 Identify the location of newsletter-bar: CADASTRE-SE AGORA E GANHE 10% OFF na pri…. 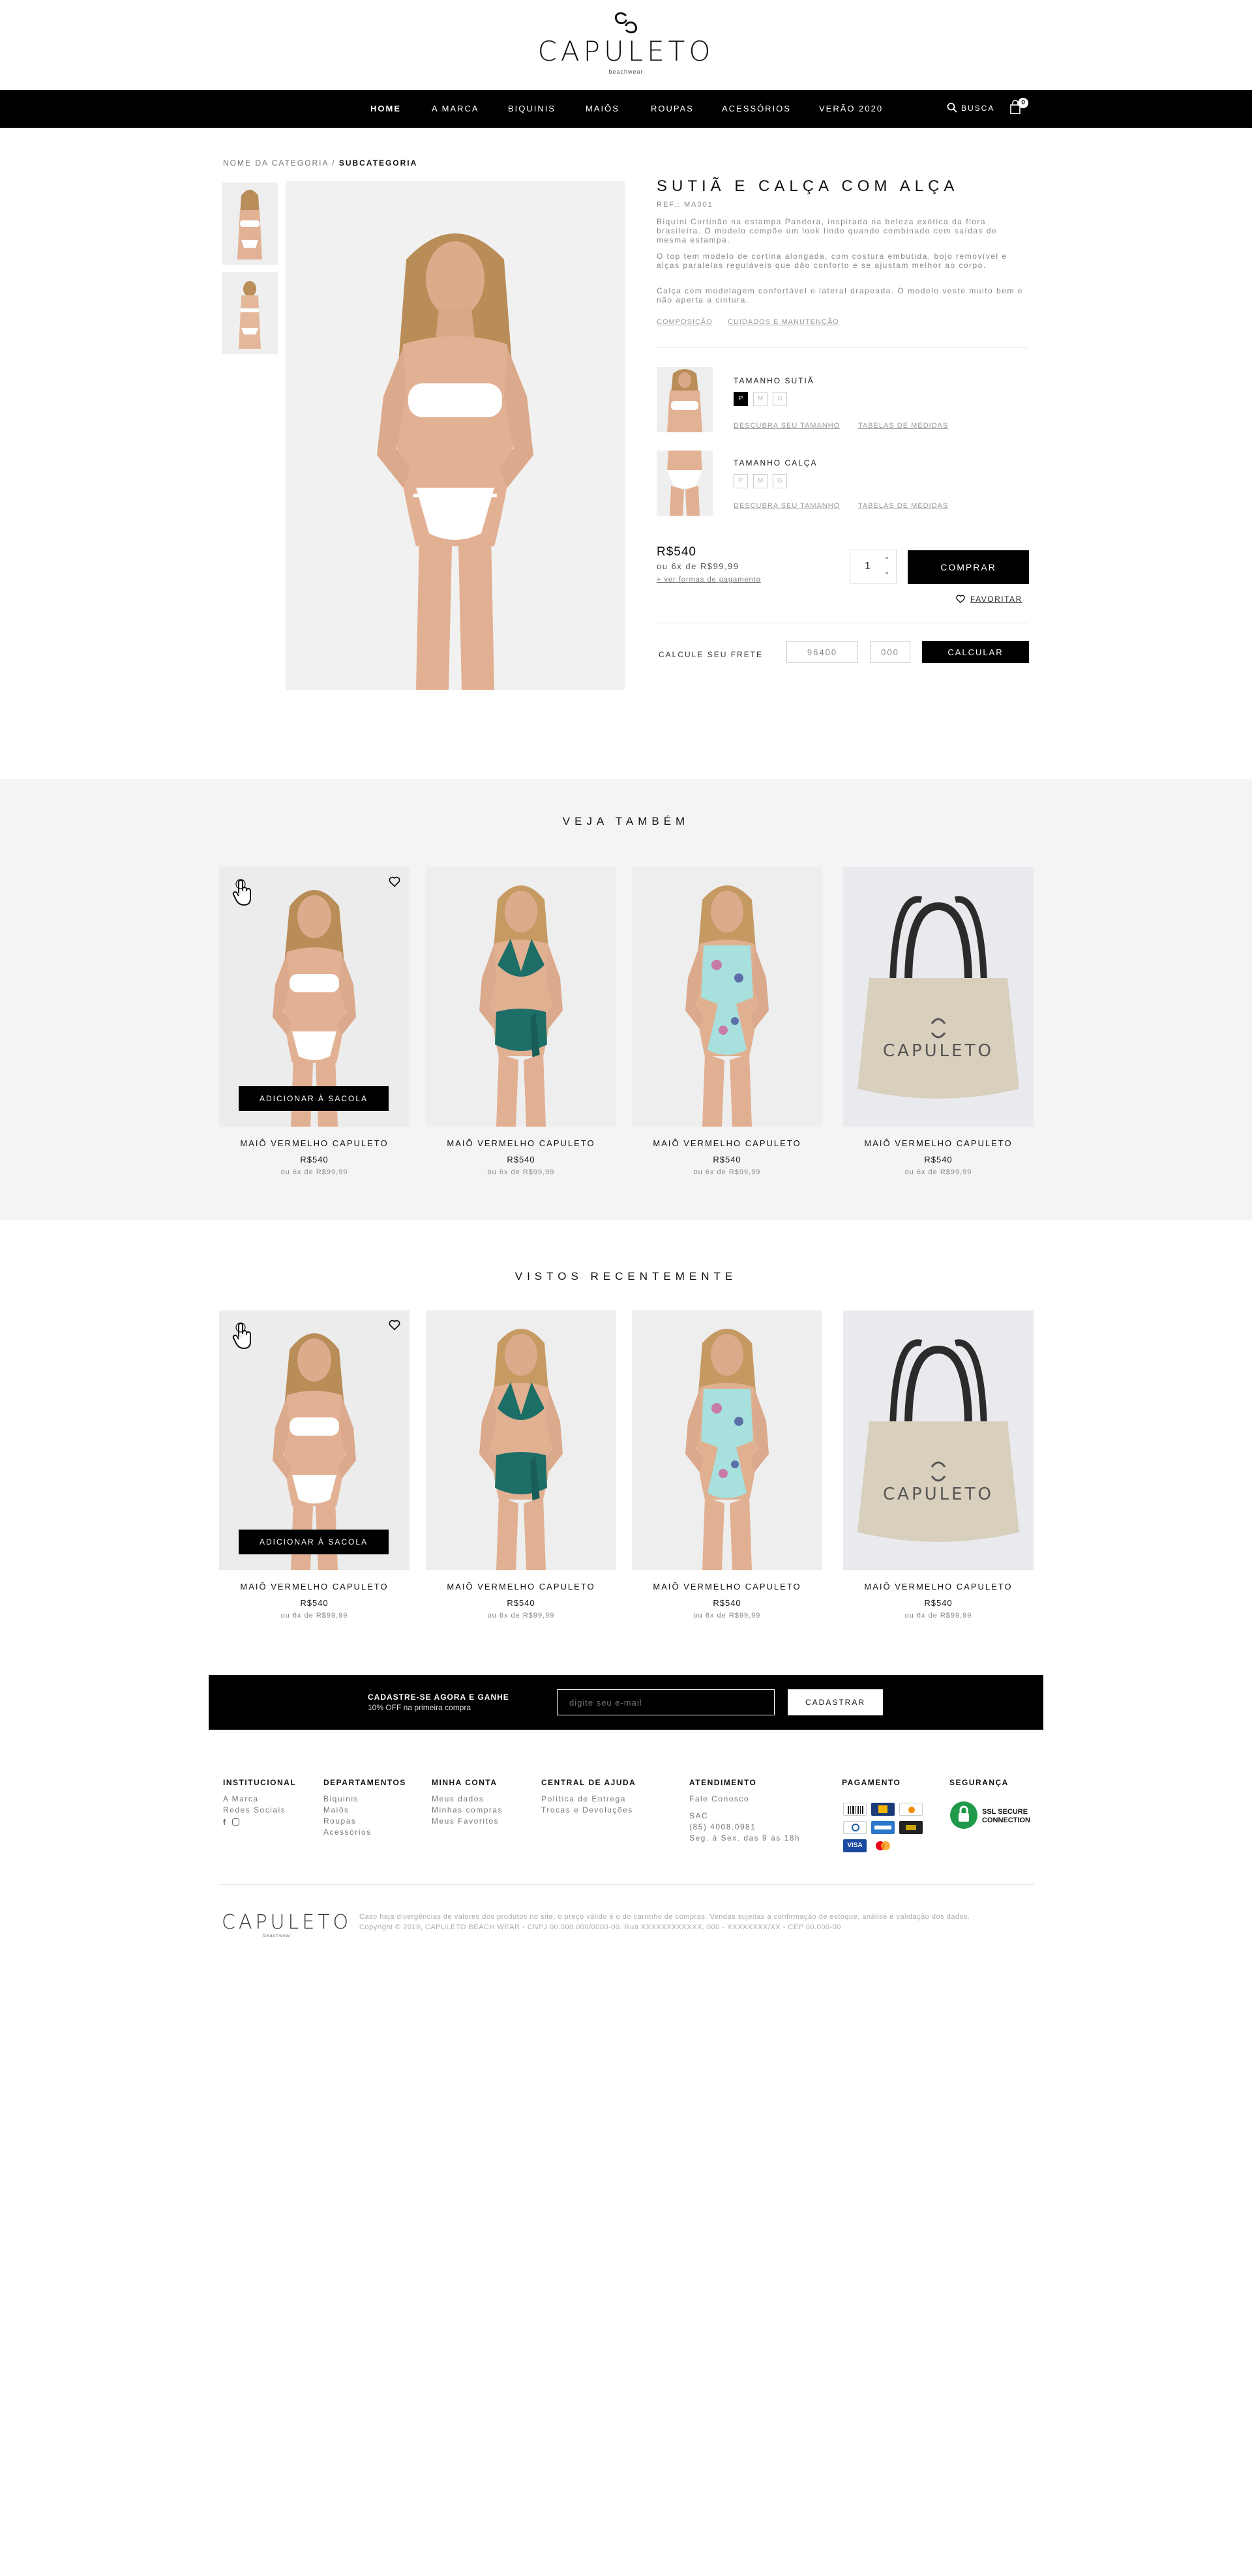
(626, 1702).